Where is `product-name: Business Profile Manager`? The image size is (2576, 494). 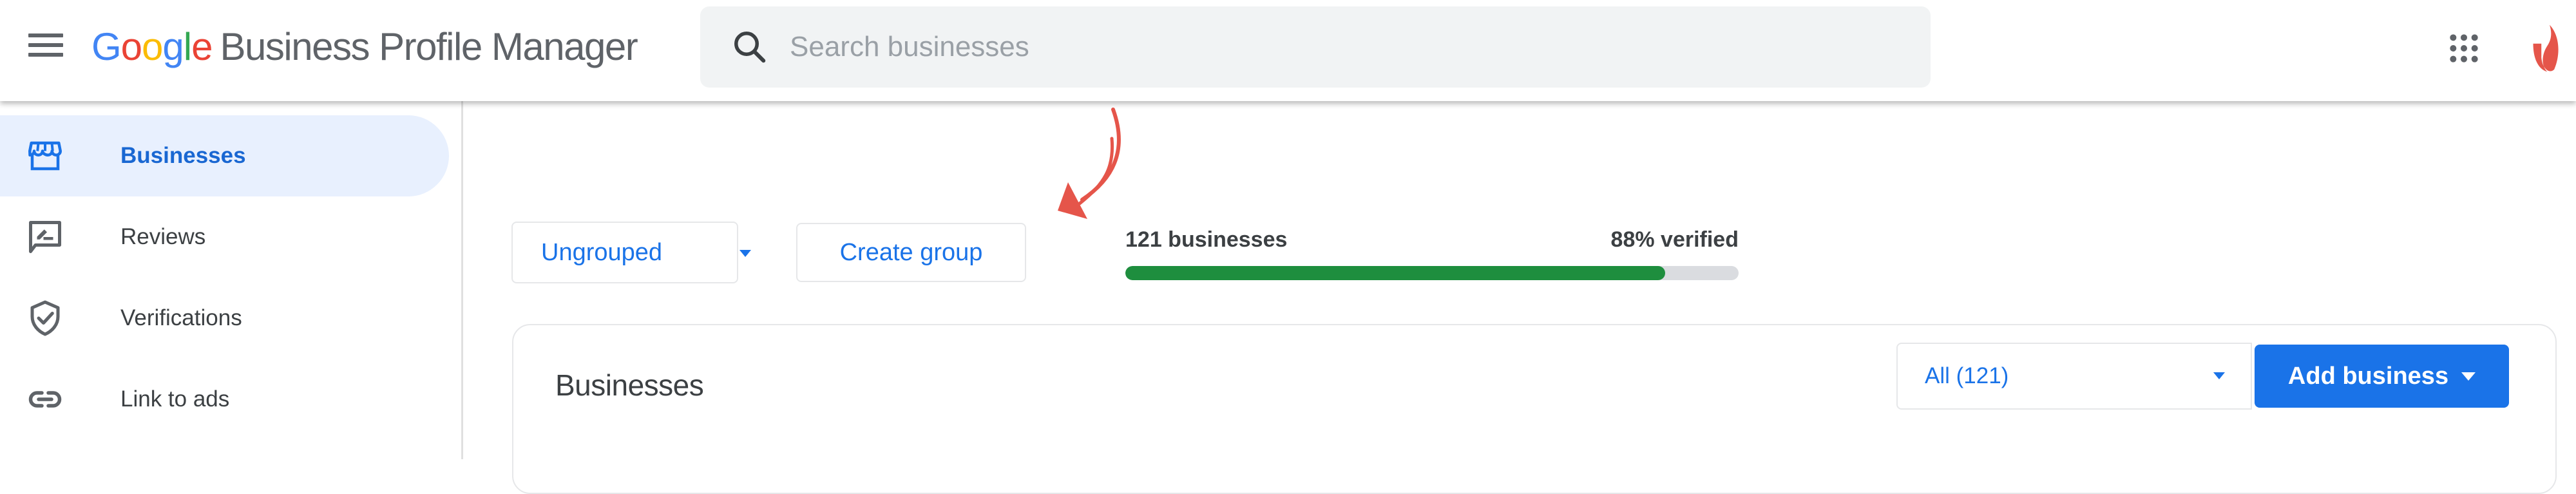 product-name: Business Profile Manager is located at coordinates (429, 46).